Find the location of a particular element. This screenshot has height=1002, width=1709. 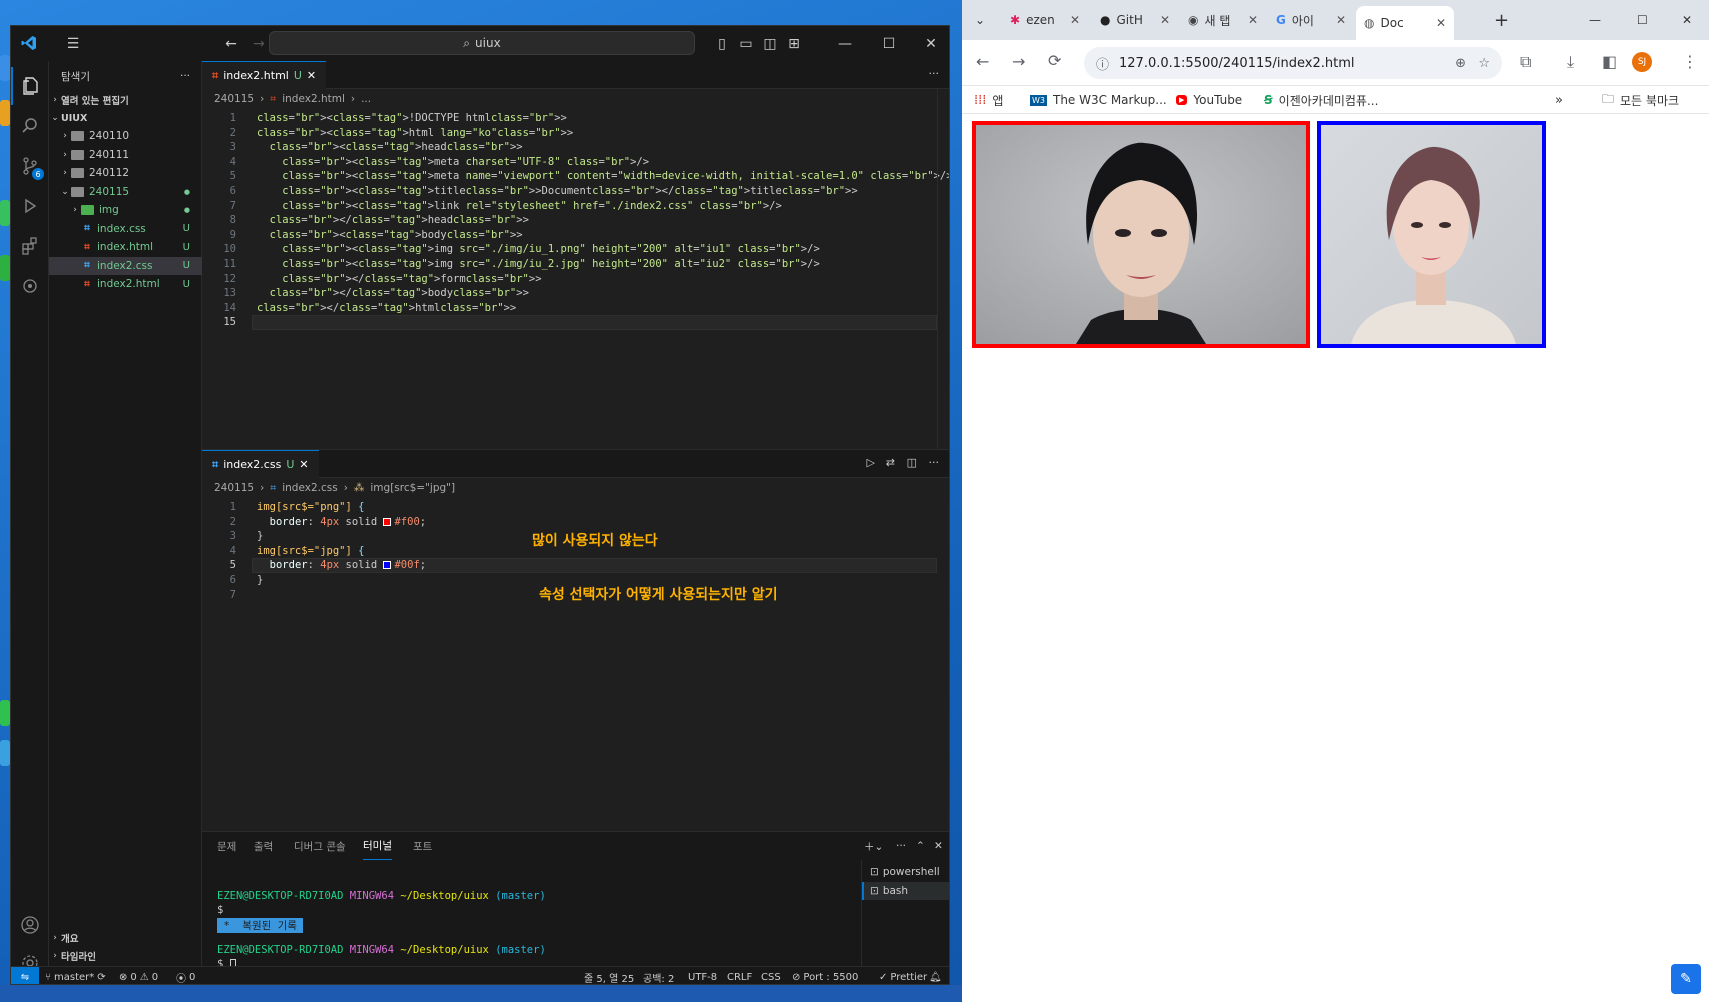

new-terminal-icon: ＋⌄ is located at coordinates (873, 846).